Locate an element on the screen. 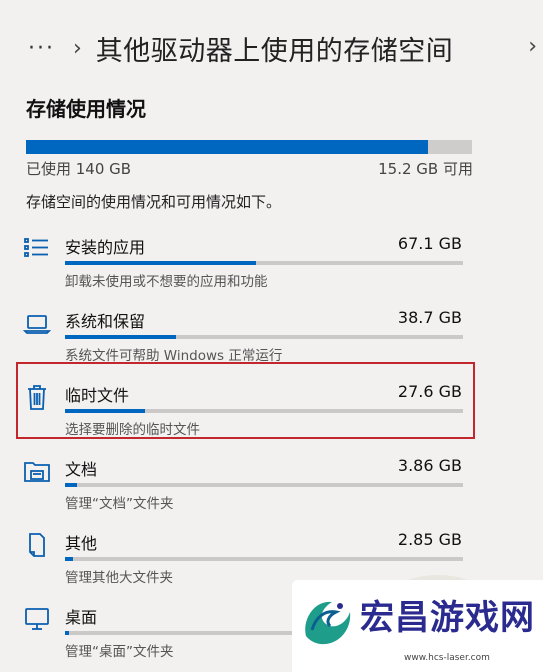 This screenshot has height=672, width=543. category-name: 文档 is located at coordinates (81, 469).